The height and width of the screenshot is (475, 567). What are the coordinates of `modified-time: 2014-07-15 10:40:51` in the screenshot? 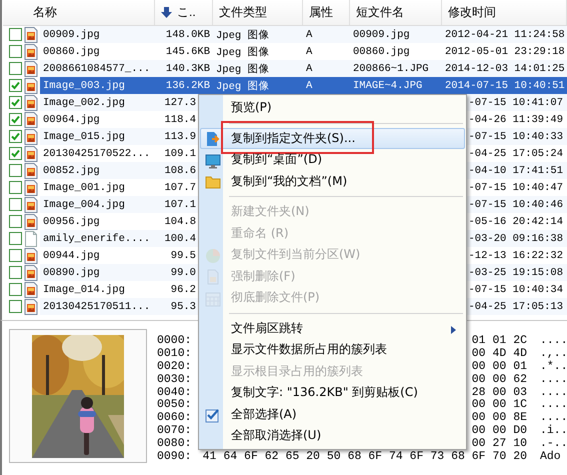 It's located at (505, 86).